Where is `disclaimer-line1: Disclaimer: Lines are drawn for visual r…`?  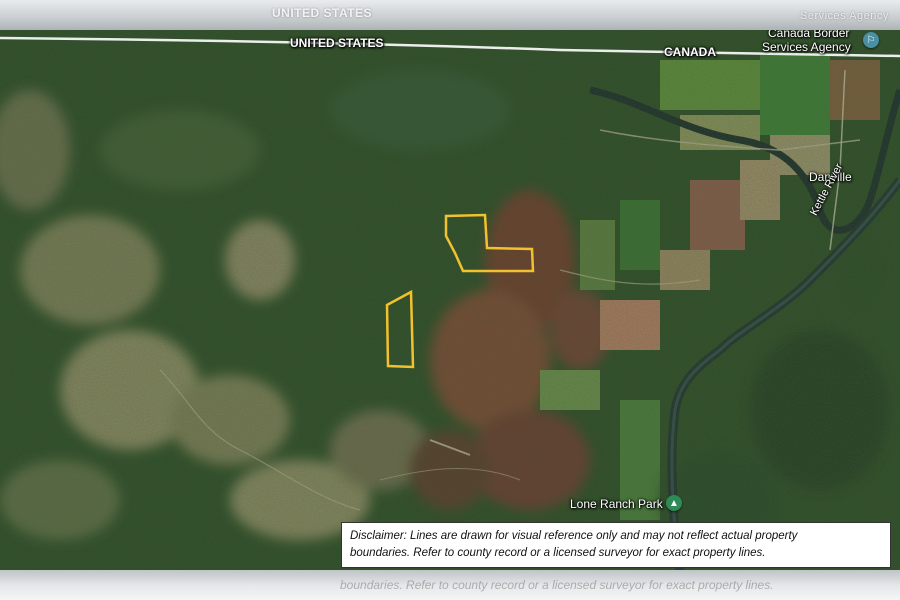 disclaimer-line1: Disclaimer: Lines are drawn for visual r… is located at coordinates (574, 536).